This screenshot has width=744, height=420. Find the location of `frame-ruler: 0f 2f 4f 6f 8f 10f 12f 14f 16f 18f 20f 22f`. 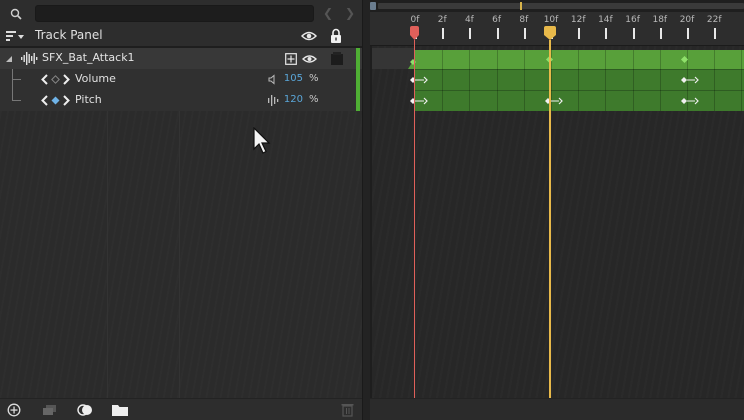

frame-ruler: 0f 2f 4f 6f 8f 10f 12f 14f 16f 18f 20f 22f is located at coordinates (557, 29).